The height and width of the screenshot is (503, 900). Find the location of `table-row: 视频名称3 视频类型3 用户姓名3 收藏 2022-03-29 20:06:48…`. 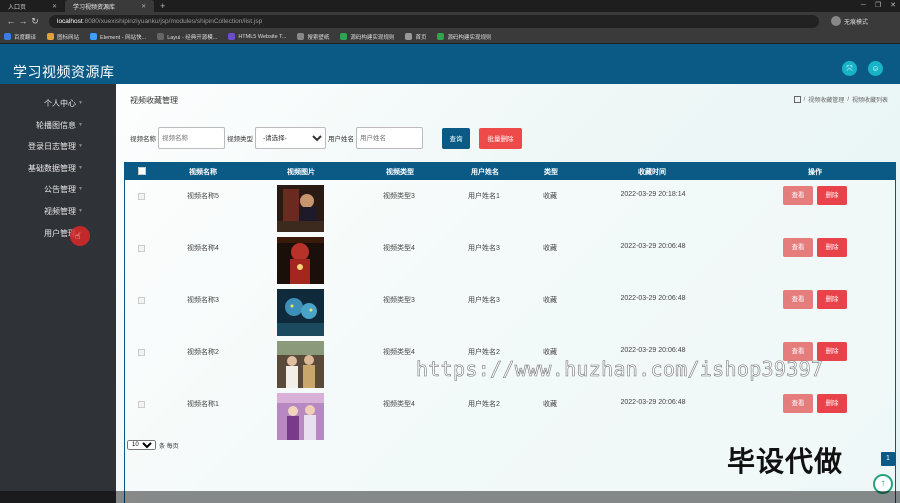

table-row: 视频名称3 视频类型3 用户姓名3 收藏 2022-03-29 20:06:48… is located at coordinates (510, 313).